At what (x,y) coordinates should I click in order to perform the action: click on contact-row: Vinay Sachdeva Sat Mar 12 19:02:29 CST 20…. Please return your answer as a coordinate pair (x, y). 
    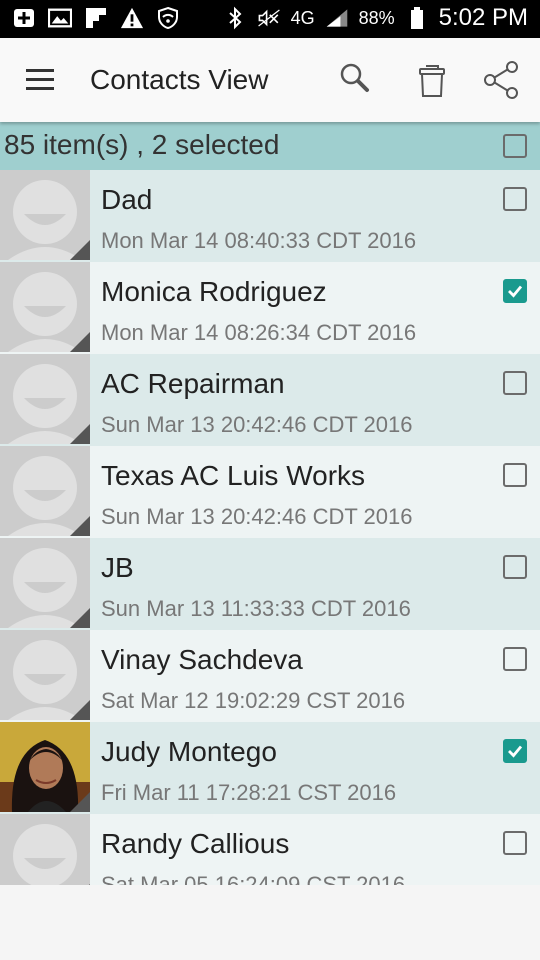
    Looking at the image, I should click on (270, 676).